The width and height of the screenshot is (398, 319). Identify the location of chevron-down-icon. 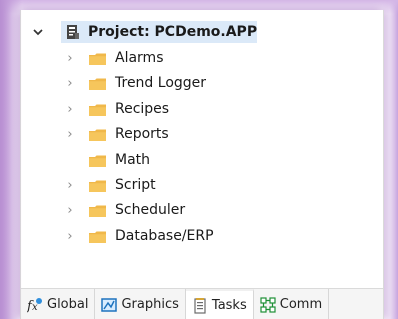
(38, 32).